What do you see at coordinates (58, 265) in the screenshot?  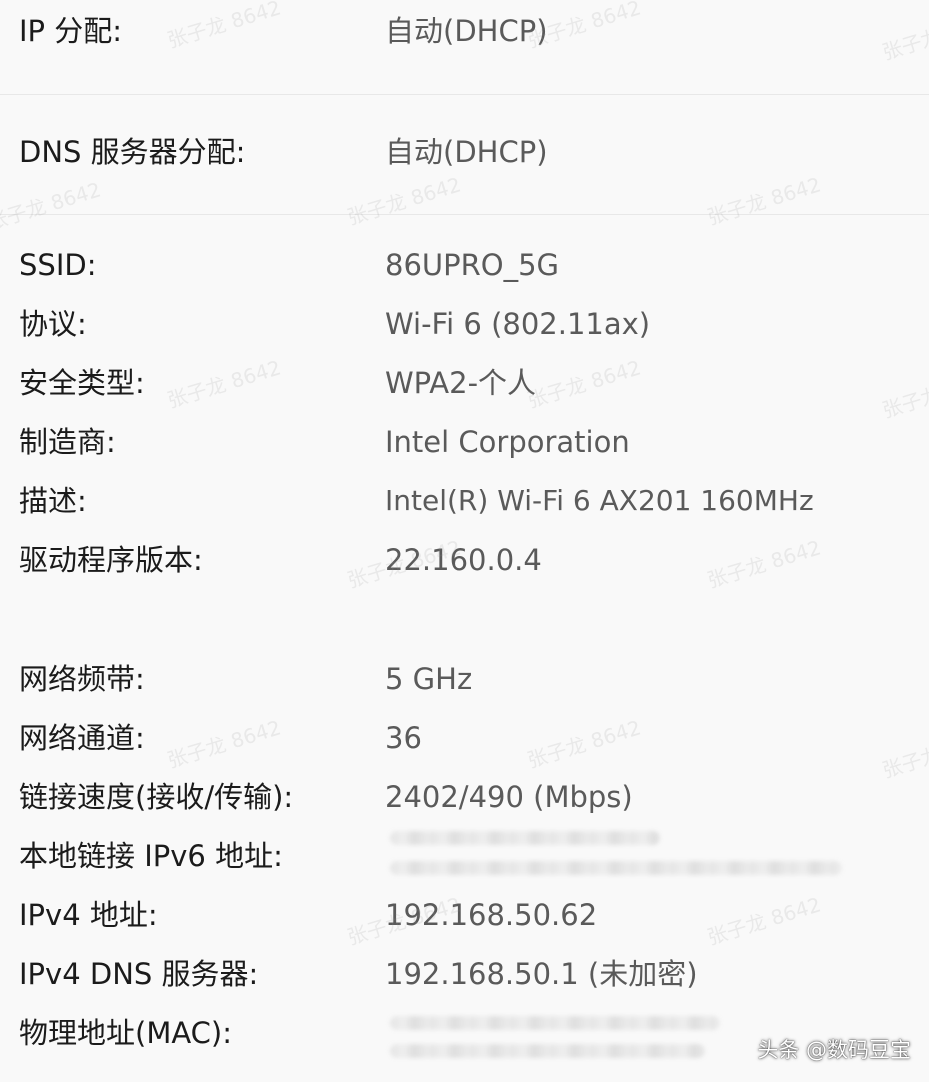 I see `property-label: SSID:` at bounding box center [58, 265].